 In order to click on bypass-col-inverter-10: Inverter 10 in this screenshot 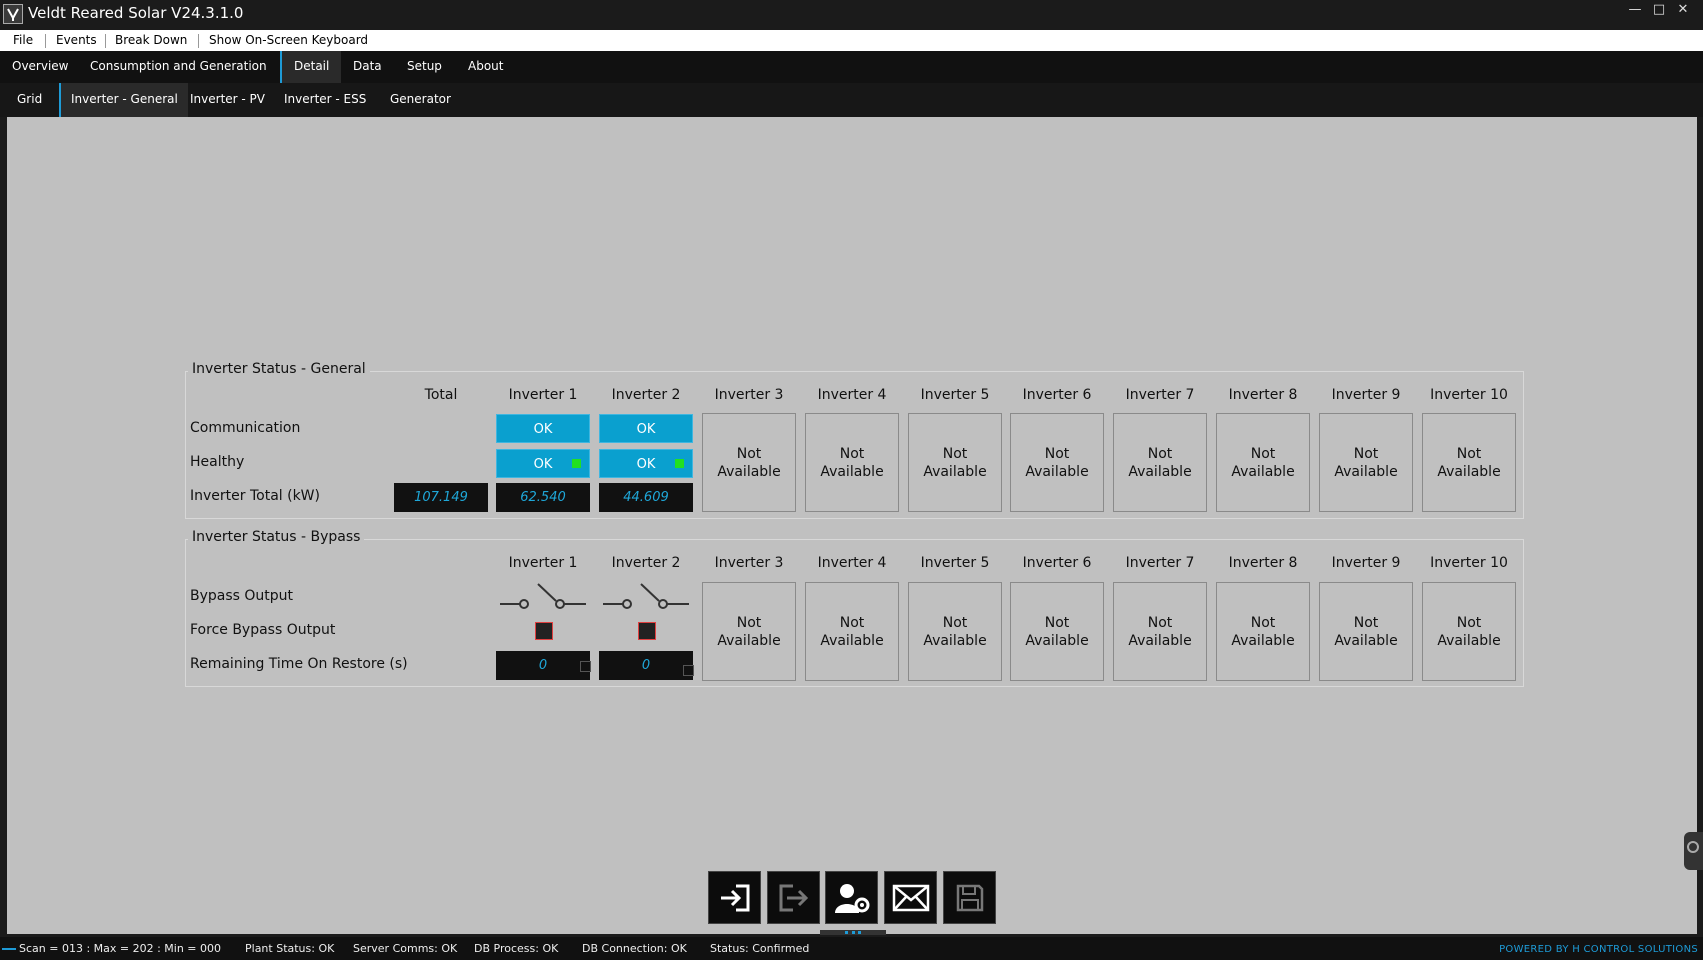, I will do `click(1469, 563)`.